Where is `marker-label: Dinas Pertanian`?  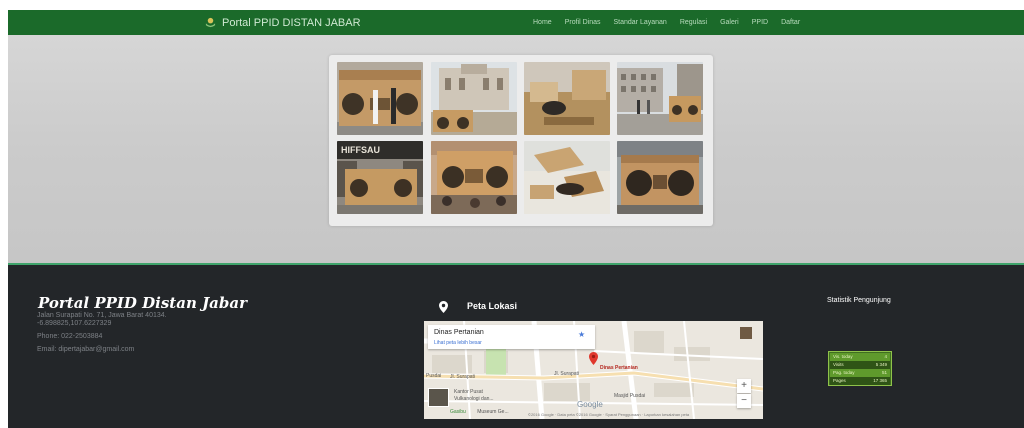
marker-label: Dinas Pertanian is located at coordinates (619, 368).